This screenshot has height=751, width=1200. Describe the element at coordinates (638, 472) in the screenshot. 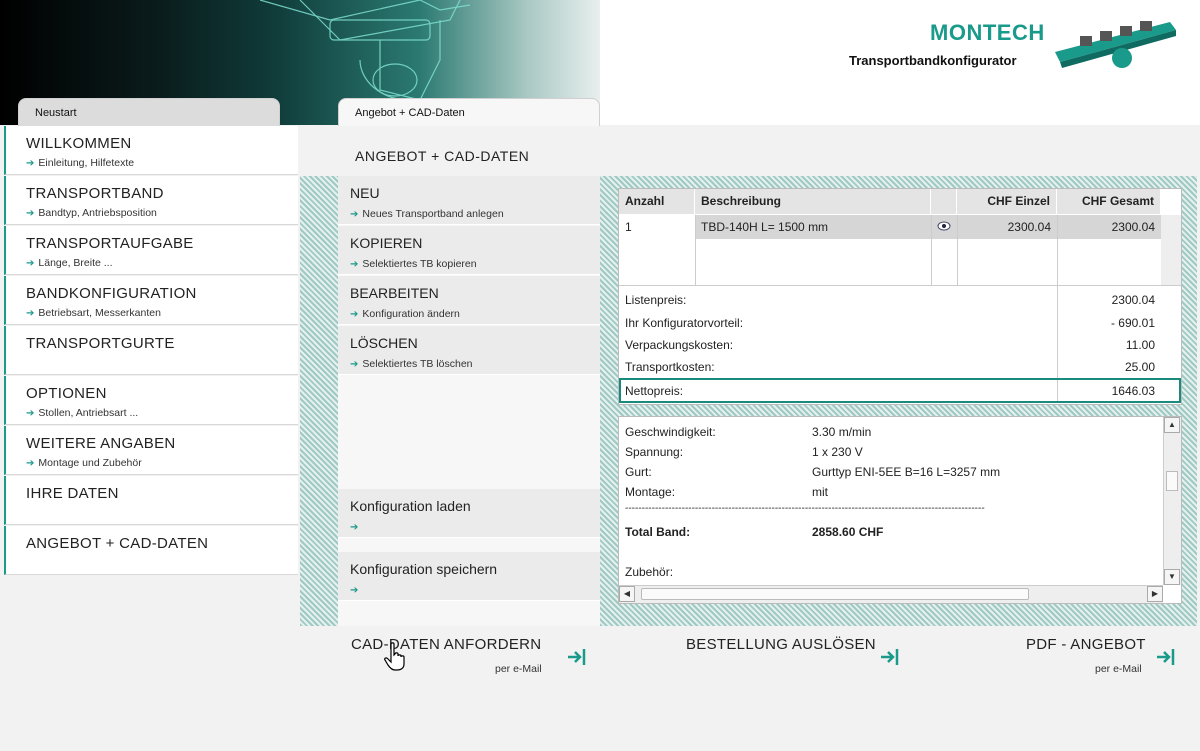

I see `detail-label: Gurt:` at that location.